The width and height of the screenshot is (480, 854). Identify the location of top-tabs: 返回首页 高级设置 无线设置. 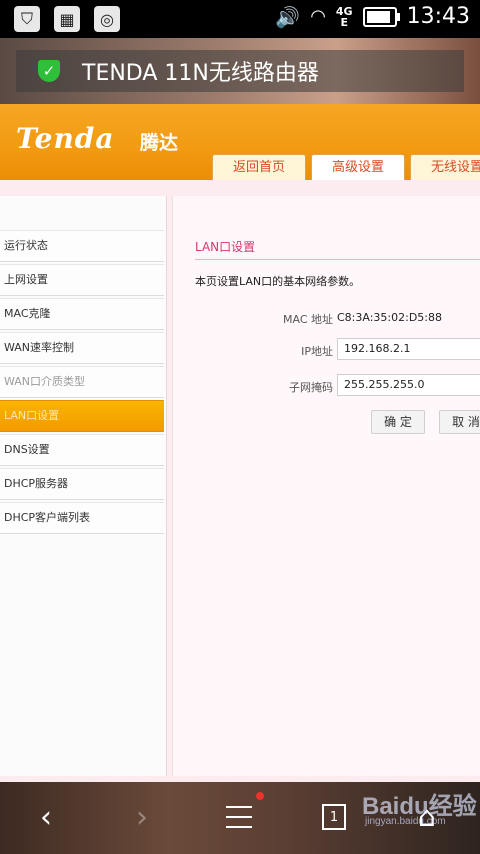
(346, 167).